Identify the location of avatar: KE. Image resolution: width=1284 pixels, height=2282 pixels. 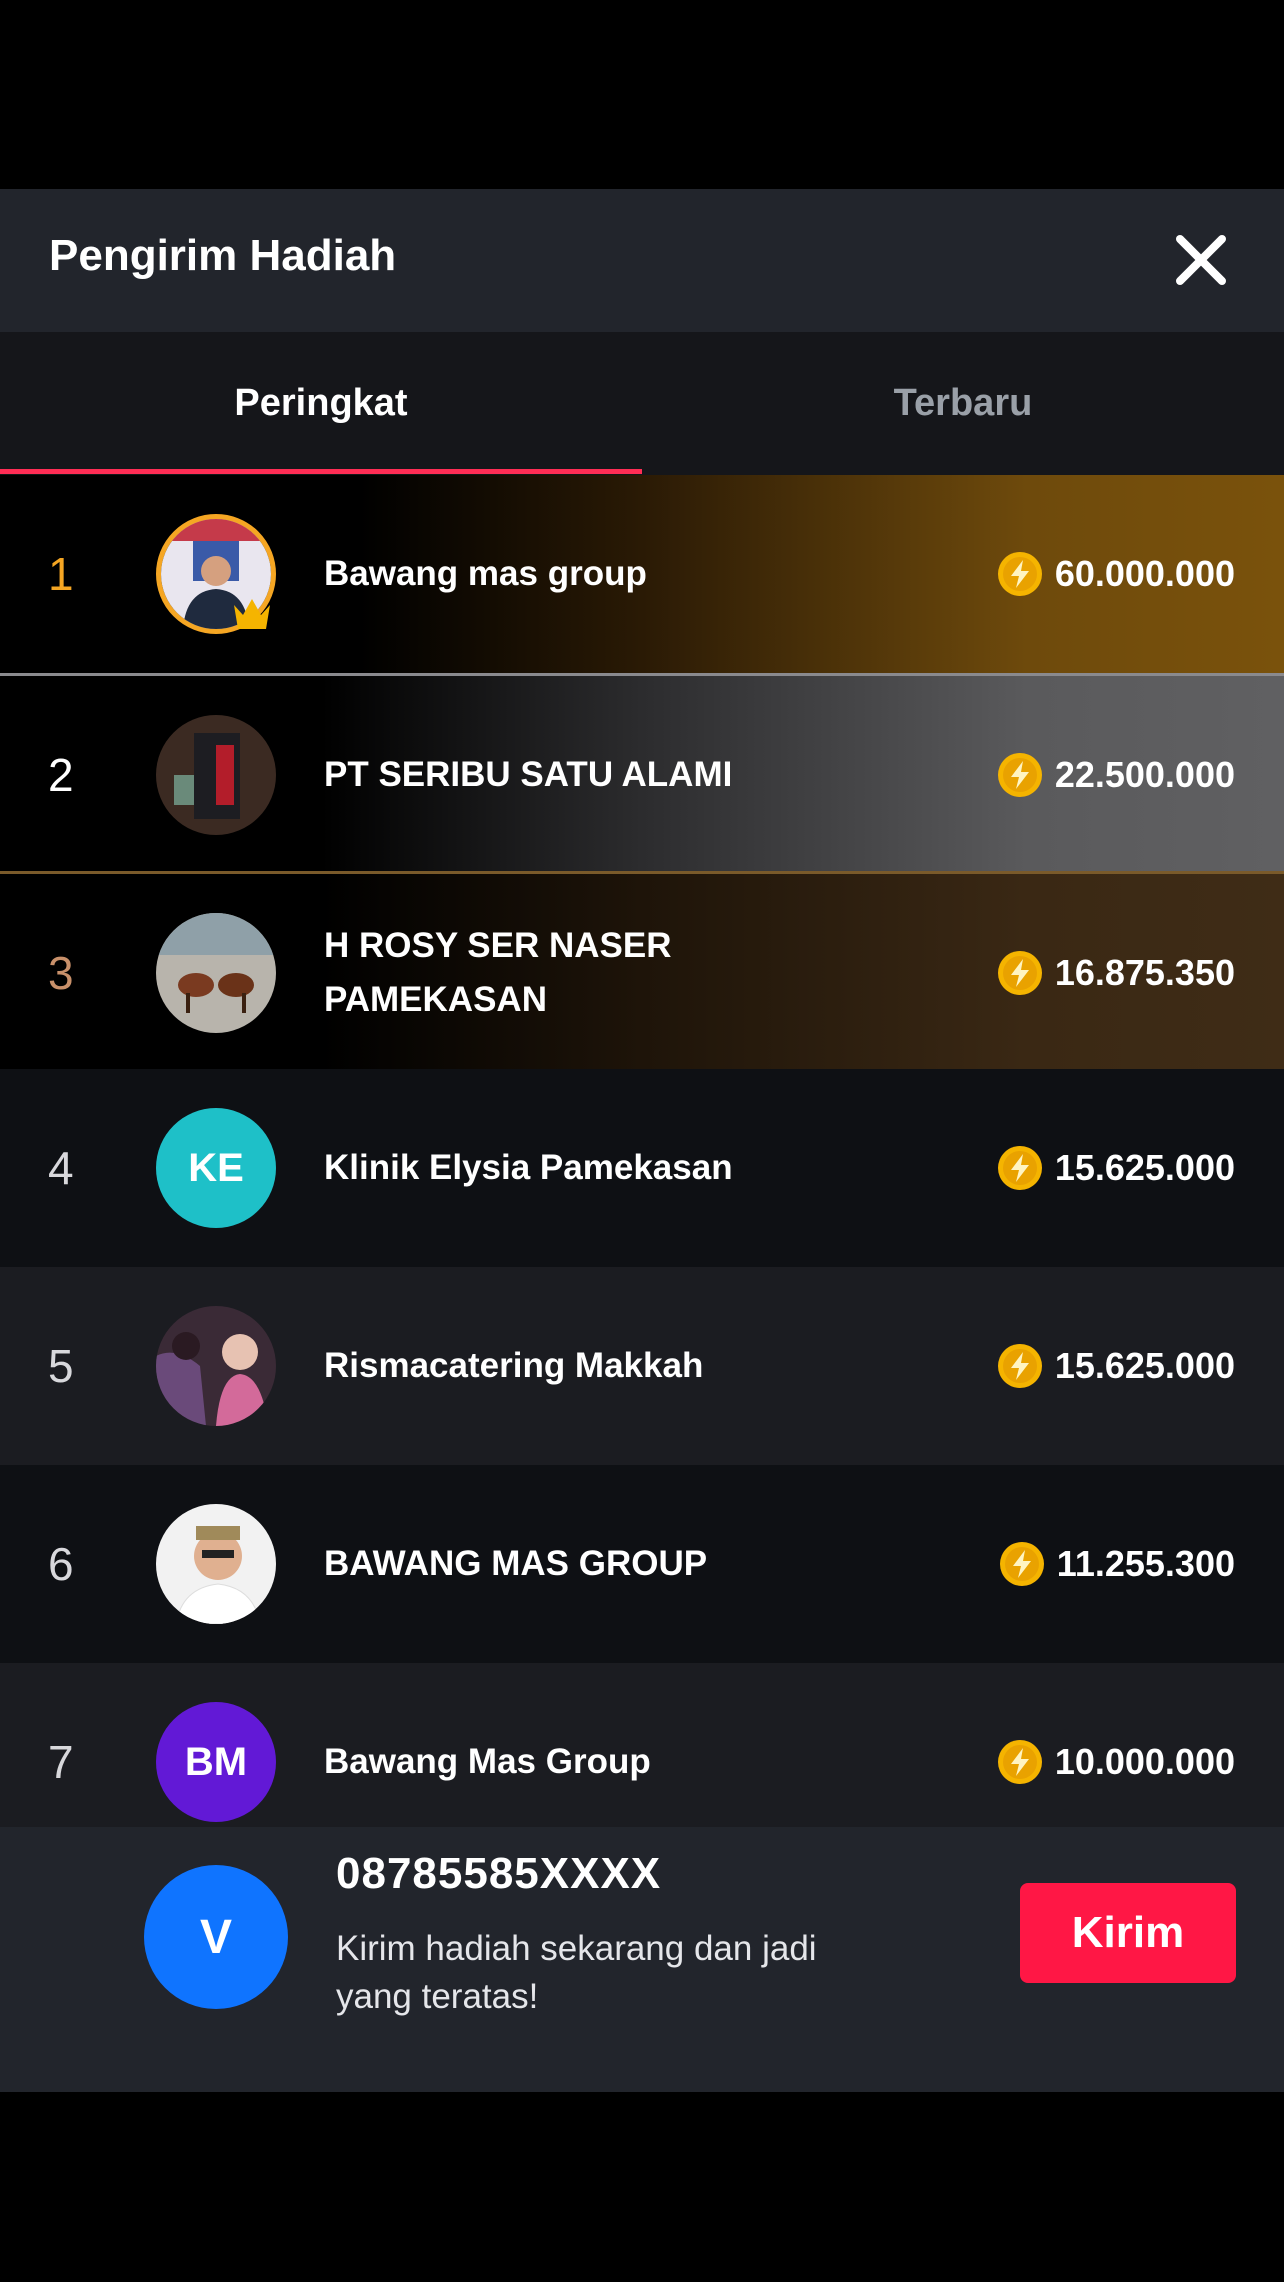
(216, 1168).